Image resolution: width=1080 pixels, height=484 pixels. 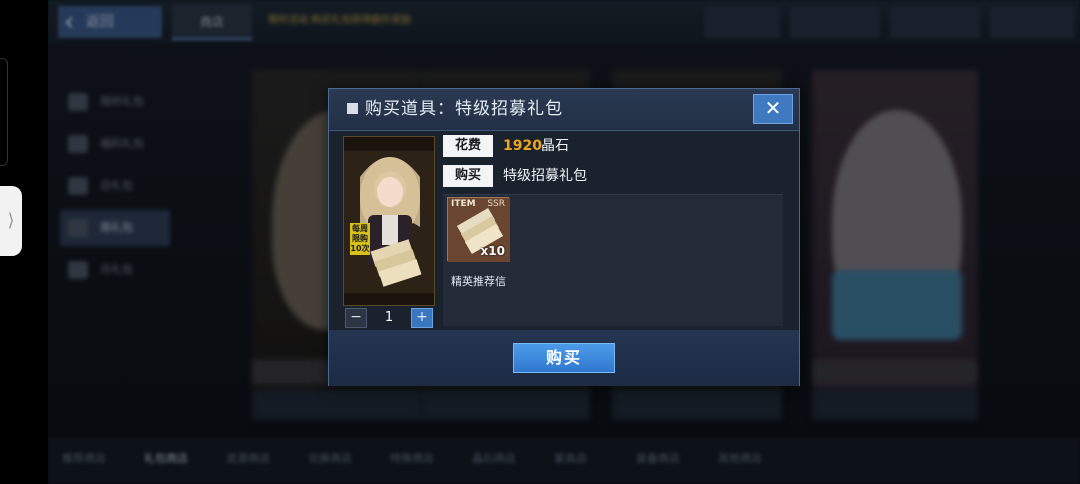 What do you see at coordinates (468, 176) in the screenshot?
I see `buy-label: 购买` at bounding box center [468, 176].